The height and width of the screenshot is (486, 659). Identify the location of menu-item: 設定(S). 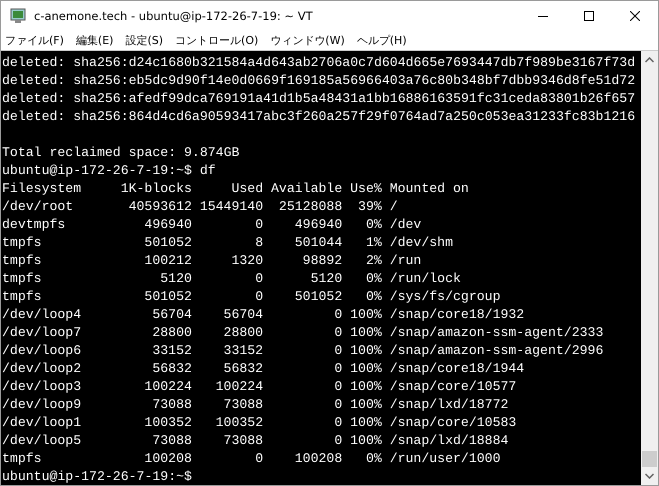
(144, 40).